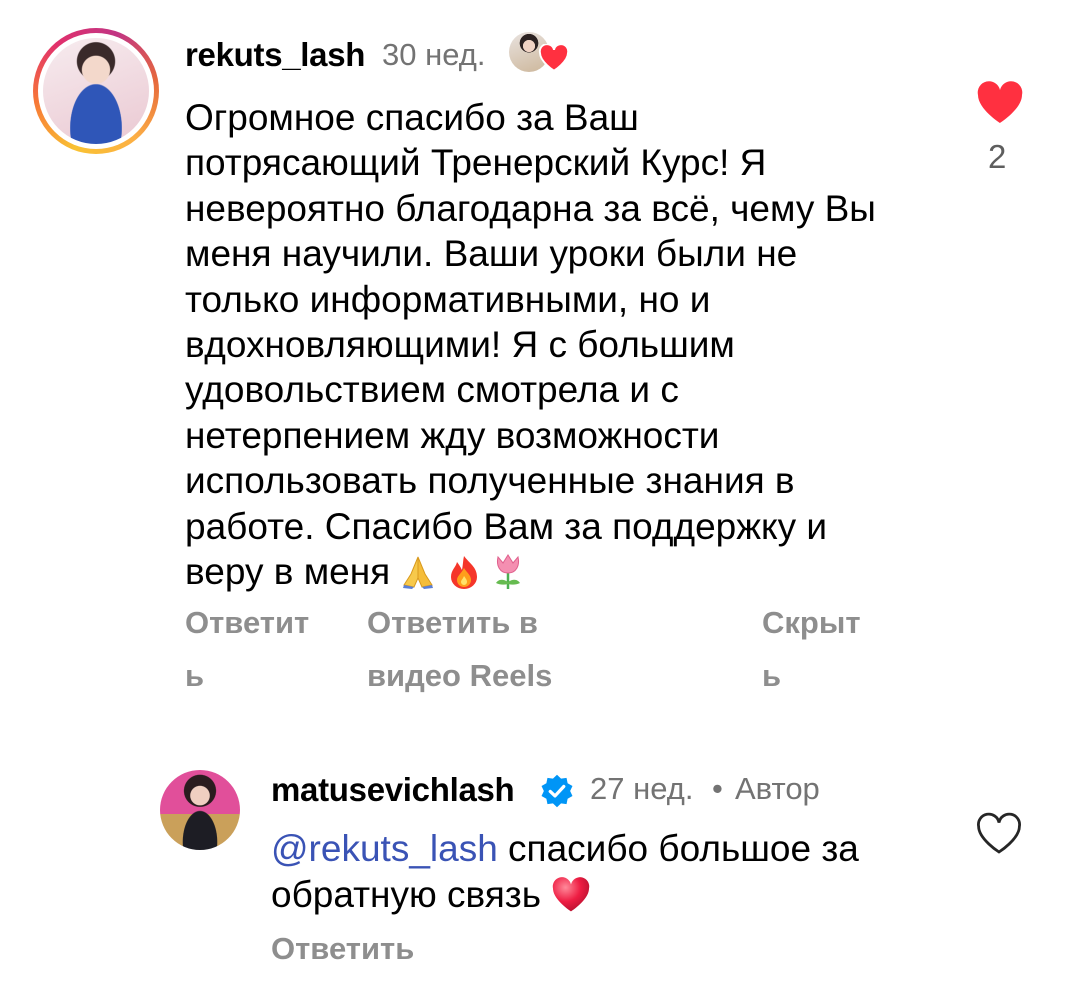 The width and height of the screenshot is (1080, 990). Describe the element at coordinates (460, 675) in the screenshot. I see `reply-in-reels-label: видео Reels` at that location.